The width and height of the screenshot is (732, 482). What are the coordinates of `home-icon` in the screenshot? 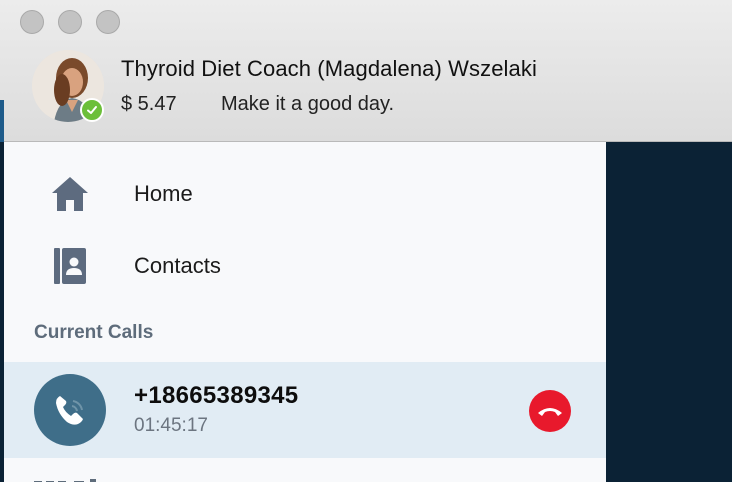 It's located at (70, 194).